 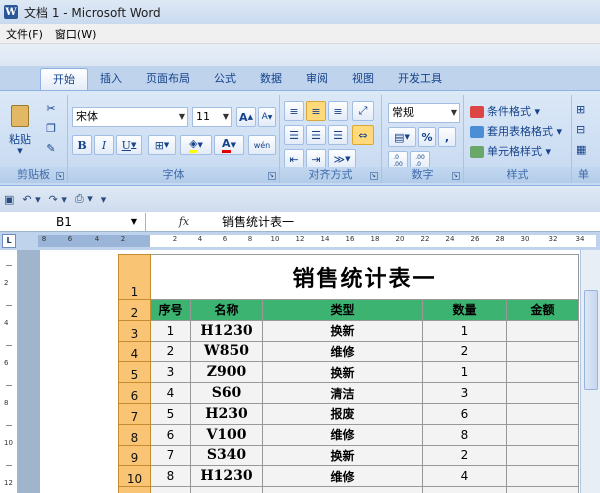 What do you see at coordinates (170, 351) in the screenshot?
I see `cell-index: 2` at bounding box center [170, 351].